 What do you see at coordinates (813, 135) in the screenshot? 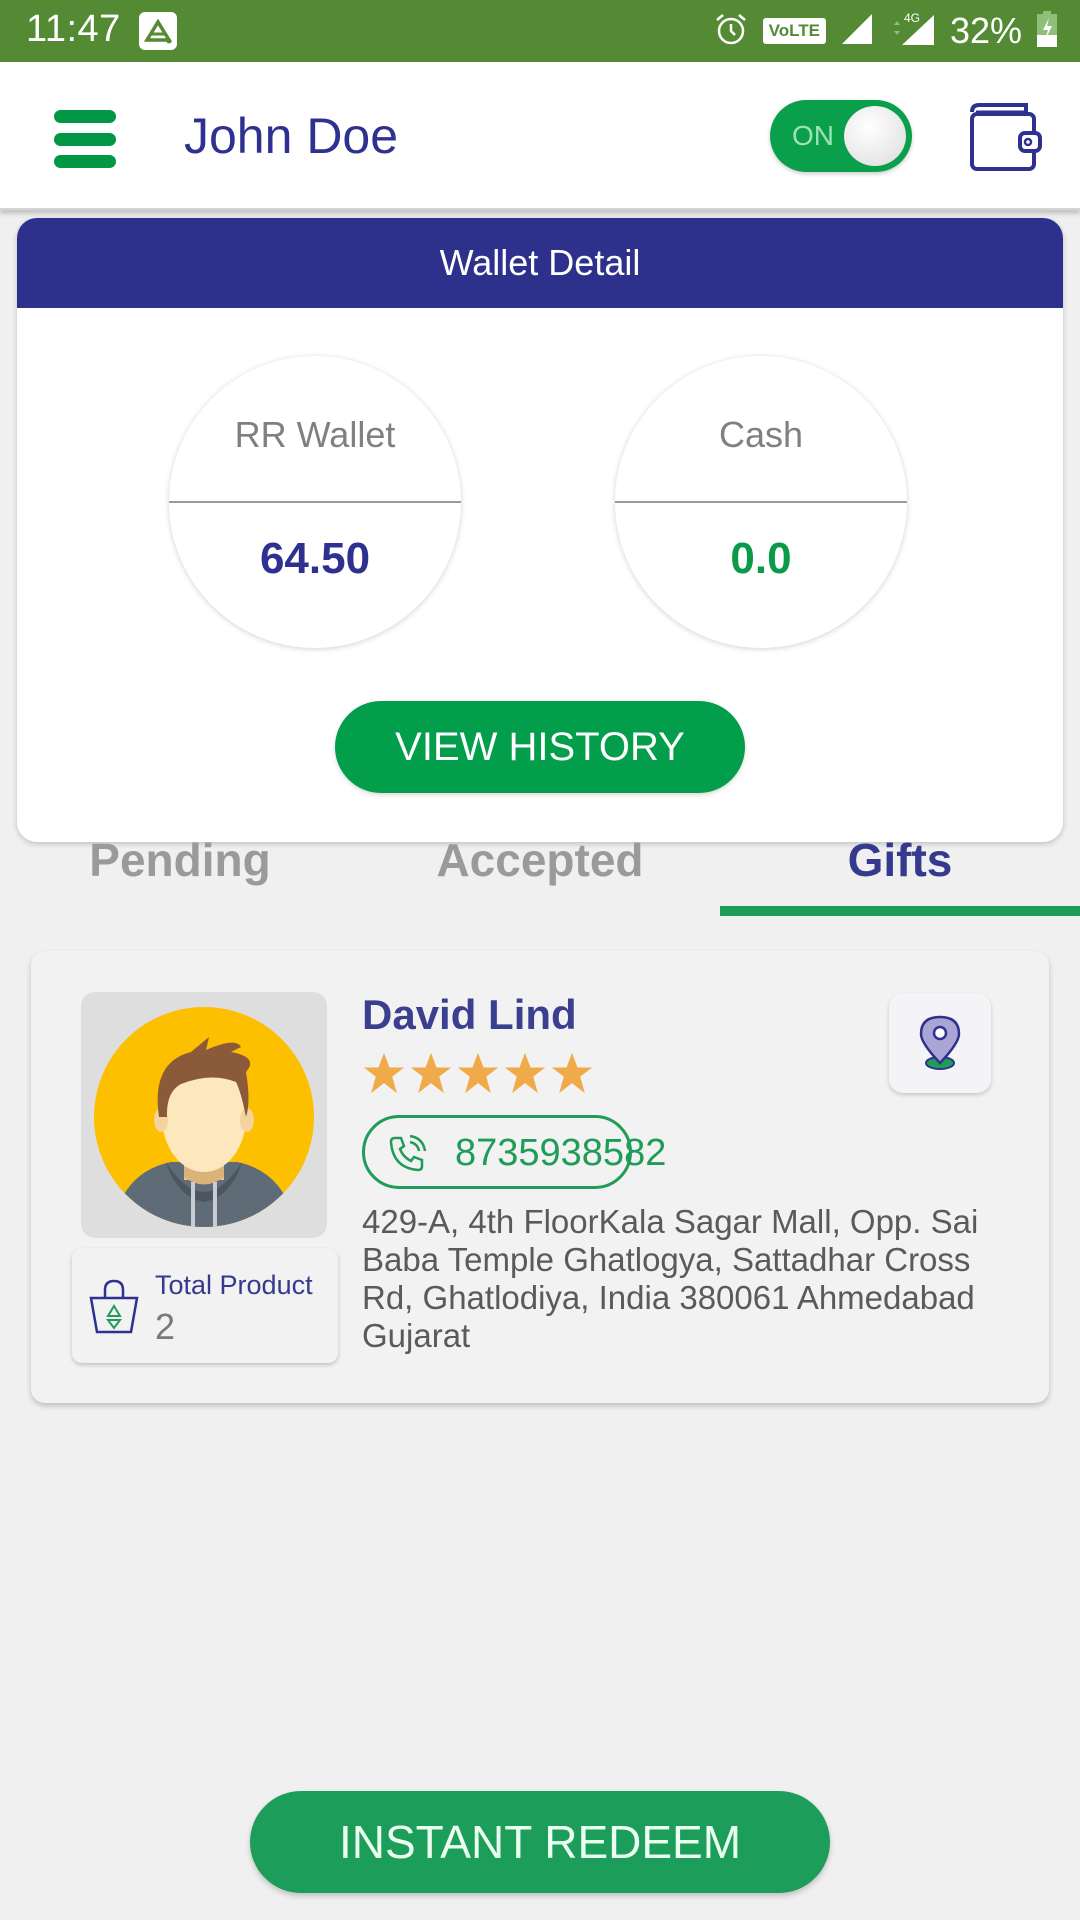
I see `toggle-label: ON` at bounding box center [813, 135].